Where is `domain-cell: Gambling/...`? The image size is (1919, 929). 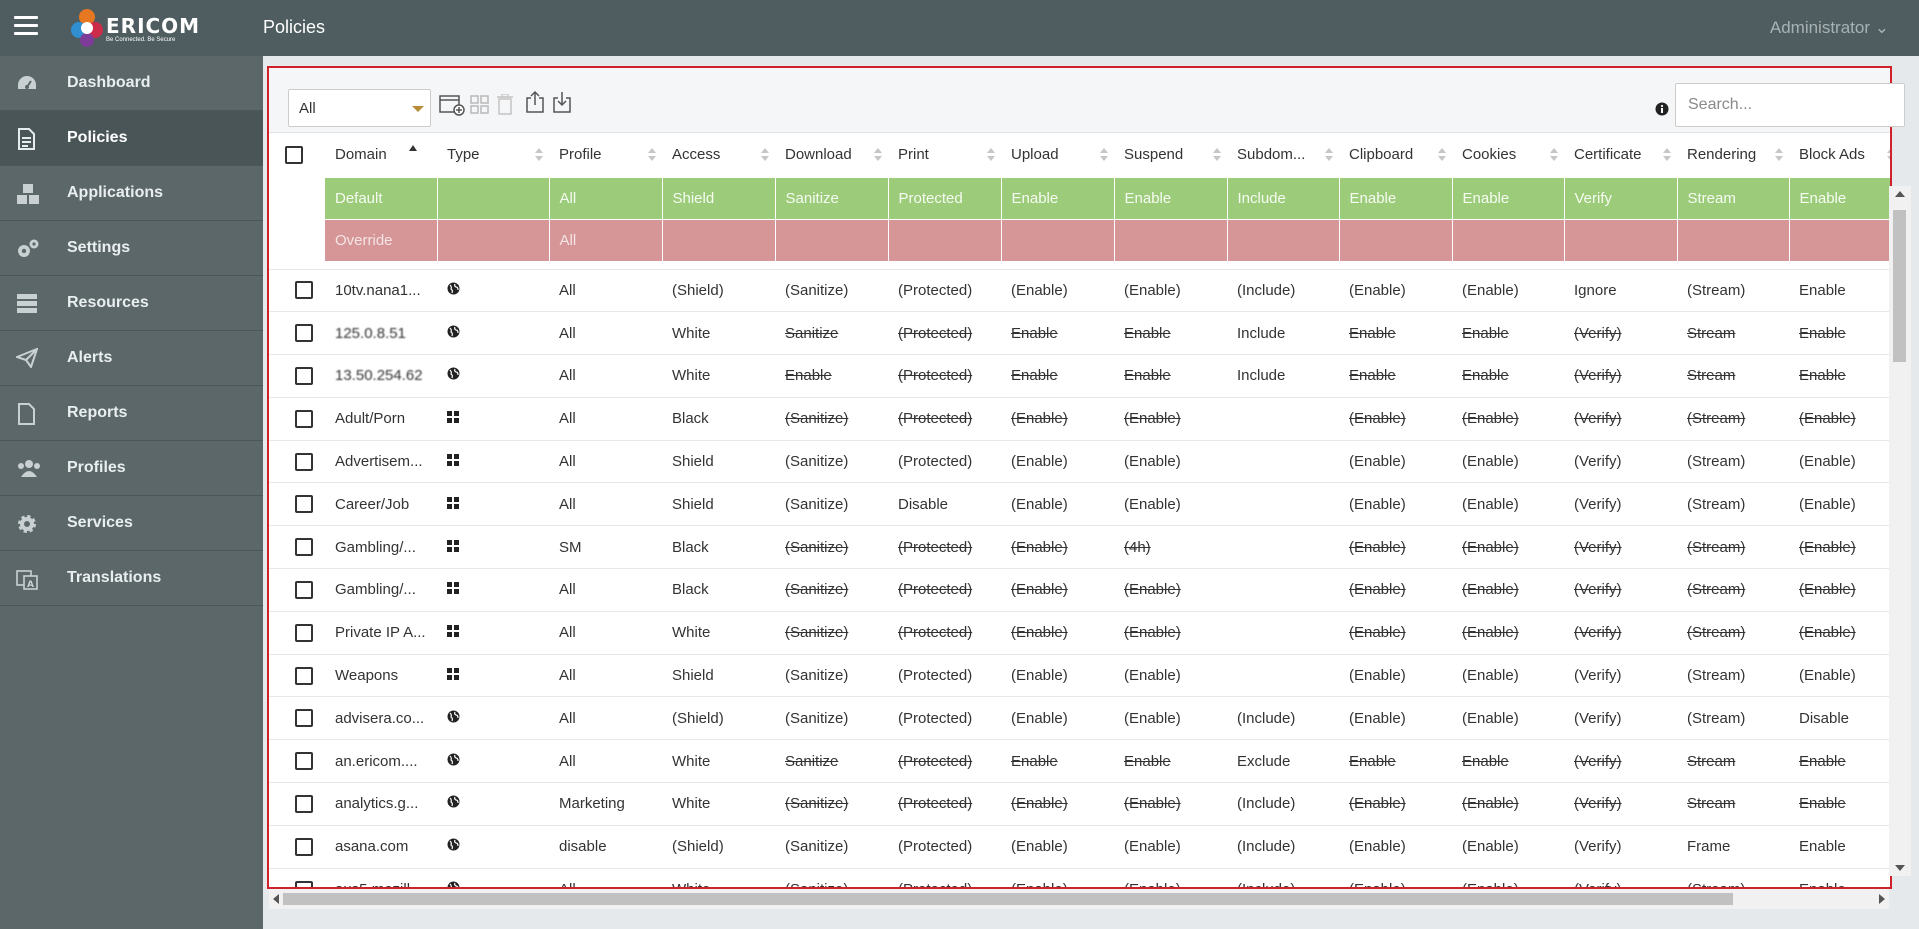 domain-cell: Gambling/... is located at coordinates (381, 590).